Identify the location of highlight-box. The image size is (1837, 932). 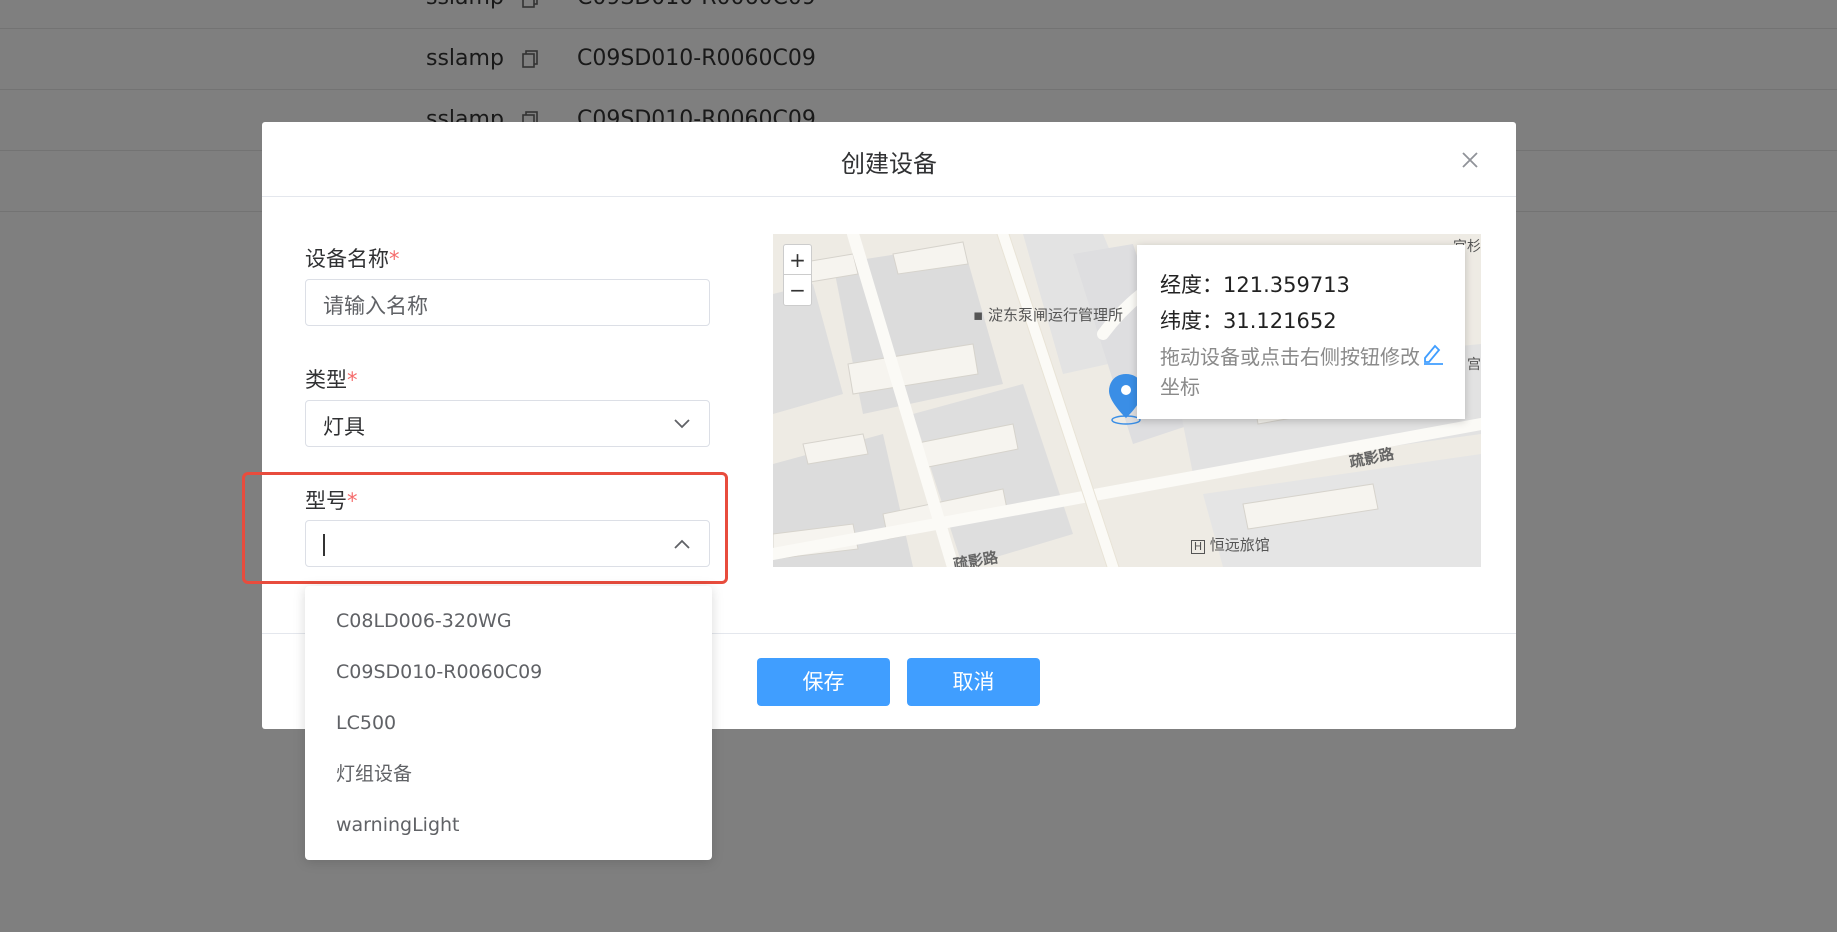
(485, 528).